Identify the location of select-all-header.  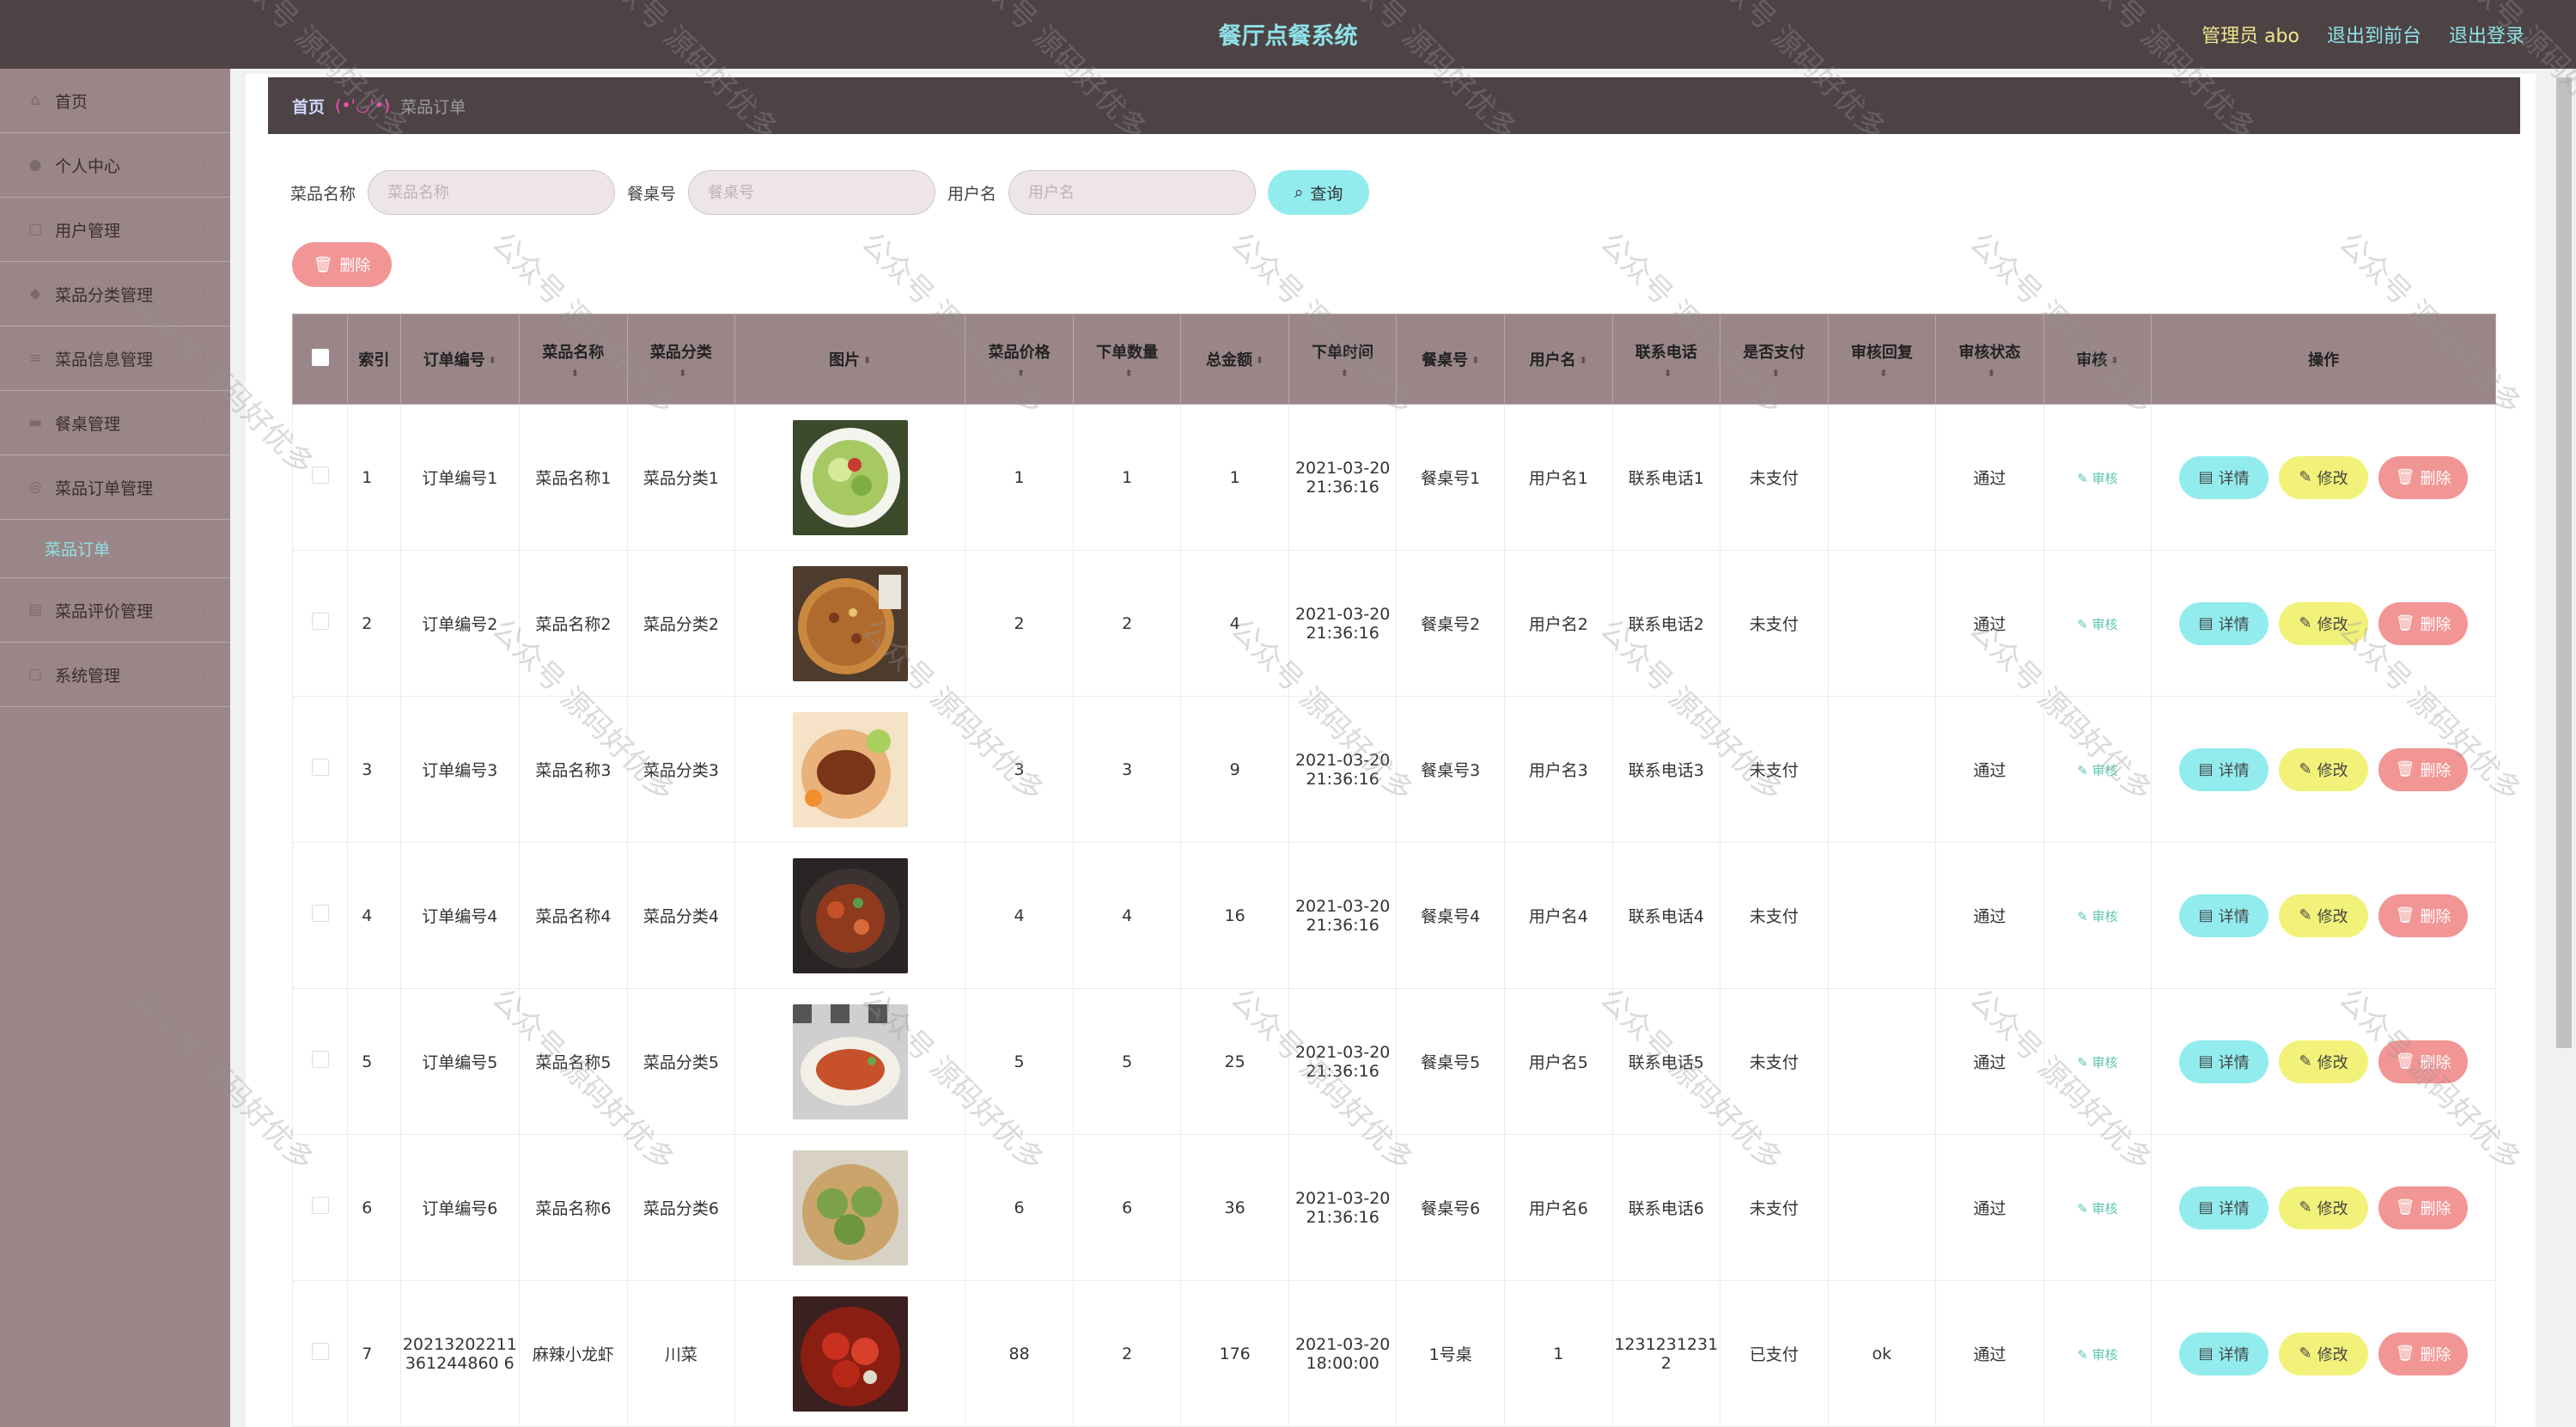
(320, 359).